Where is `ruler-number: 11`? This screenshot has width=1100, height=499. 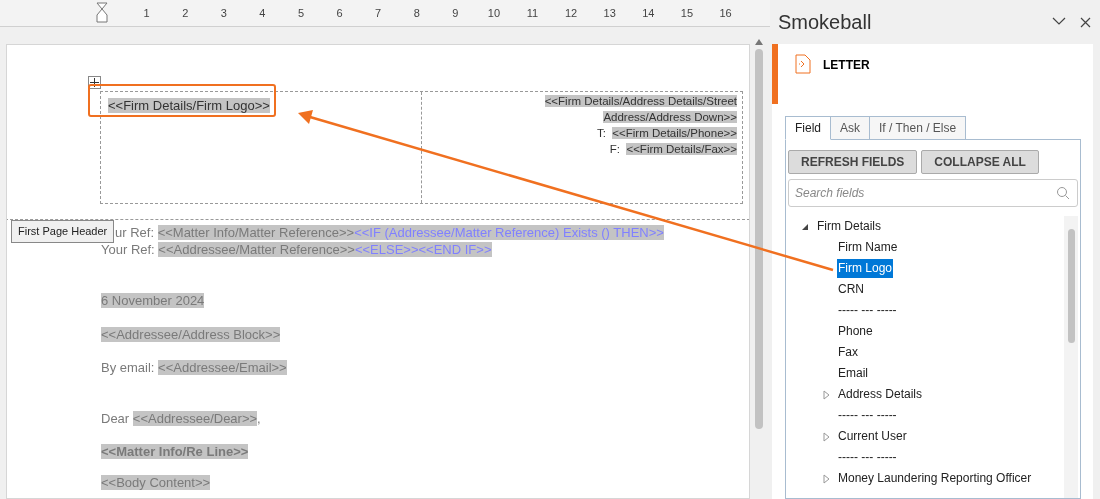 ruler-number: 11 is located at coordinates (532, 13).